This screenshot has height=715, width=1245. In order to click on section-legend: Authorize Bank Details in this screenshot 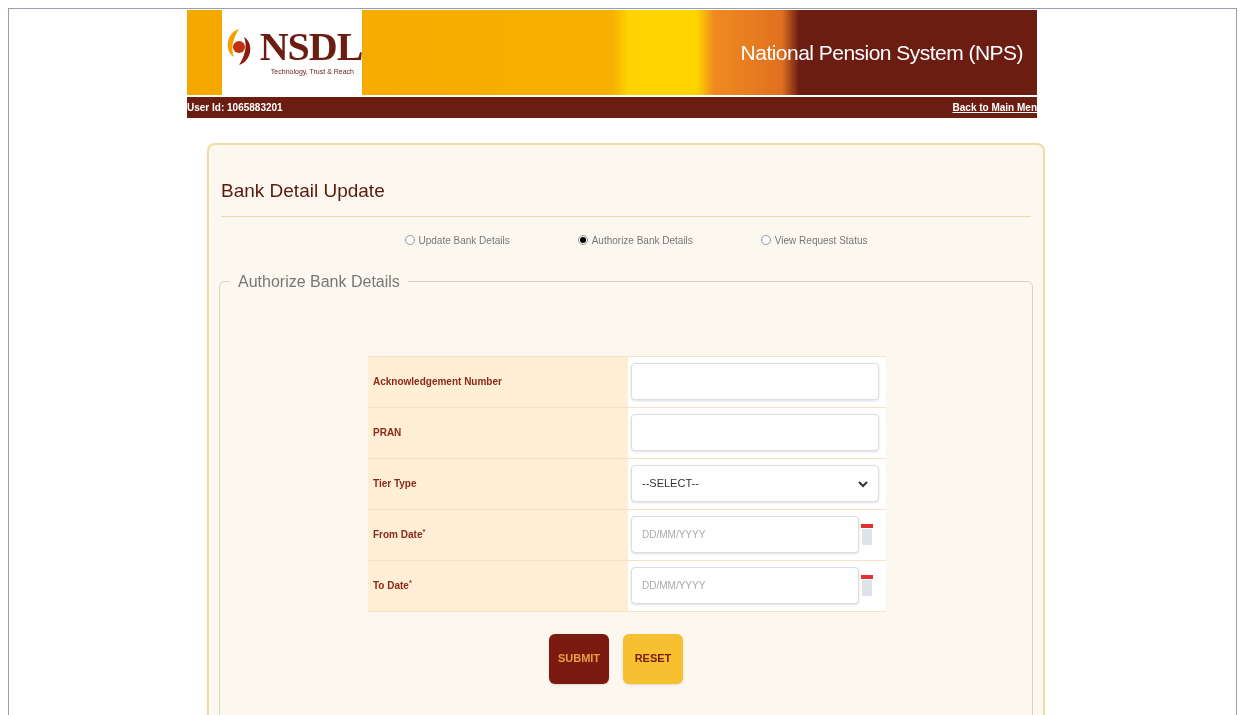, I will do `click(319, 281)`.